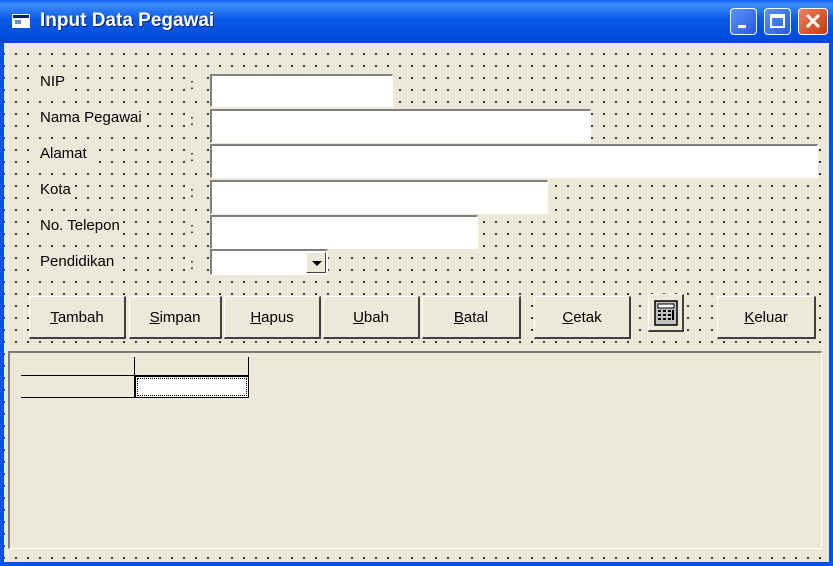  I want to click on cetak-label: etak, so click(587, 317).